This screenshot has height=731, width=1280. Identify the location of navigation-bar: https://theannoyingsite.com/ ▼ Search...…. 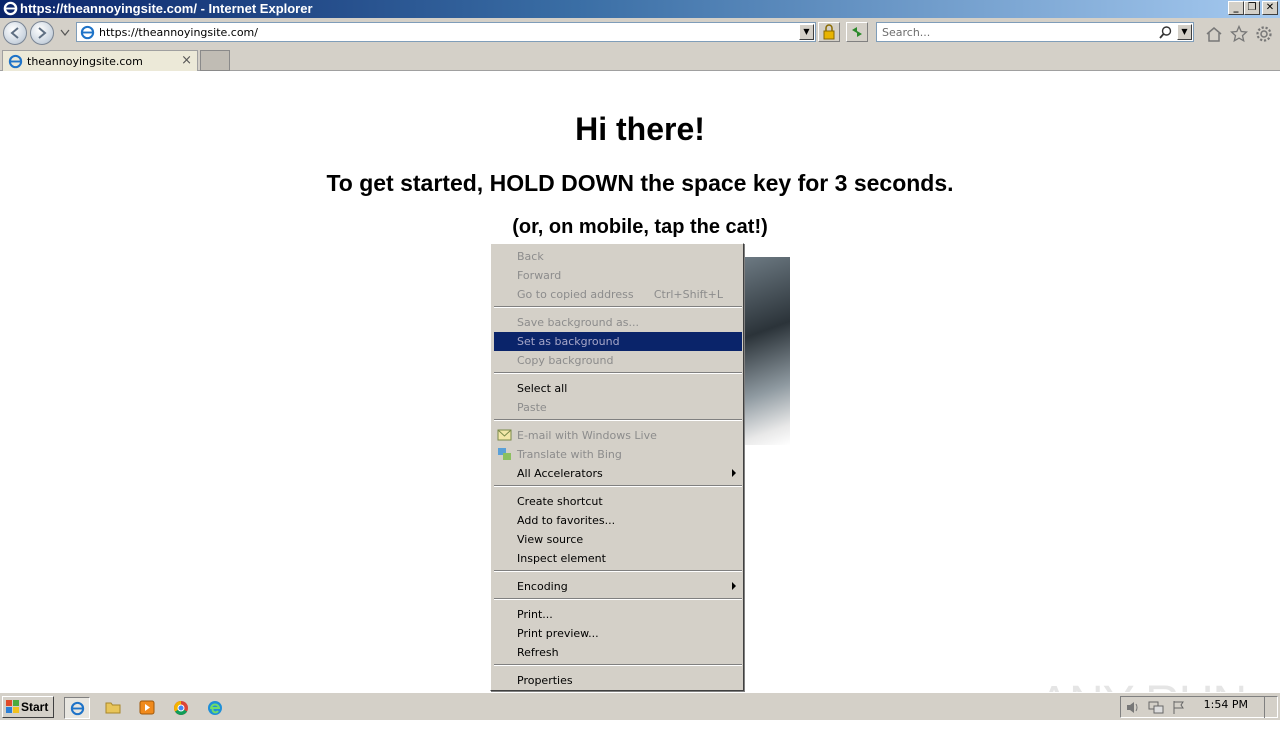
(640, 33).